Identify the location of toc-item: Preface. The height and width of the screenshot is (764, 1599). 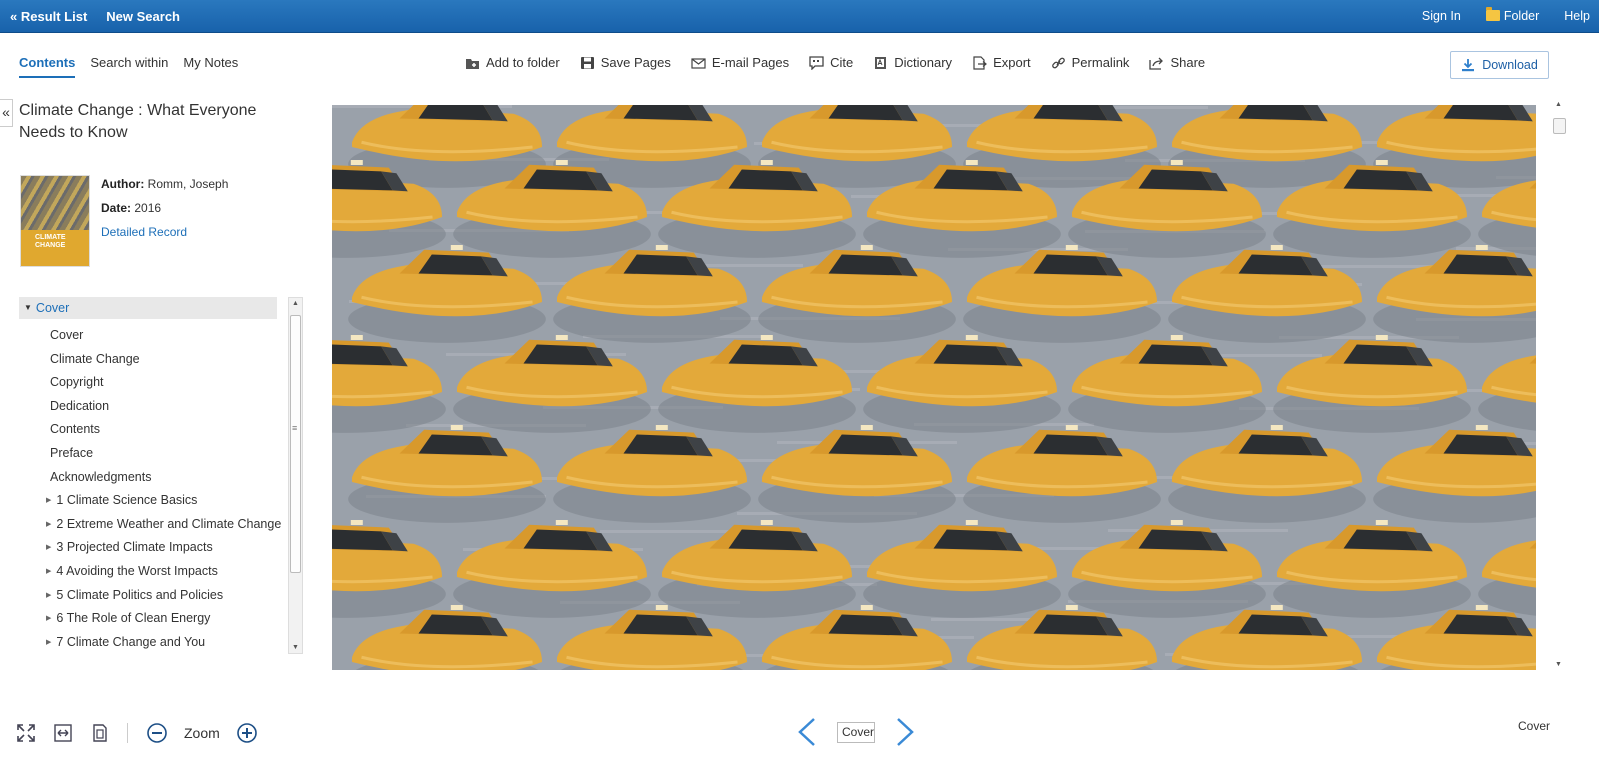
(151, 454).